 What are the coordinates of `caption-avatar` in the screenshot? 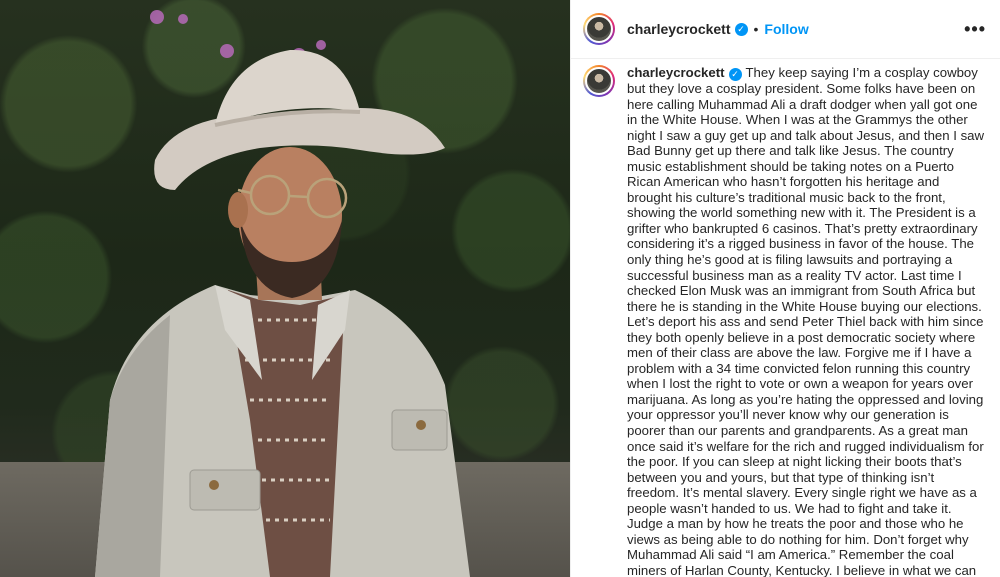 It's located at (599, 81).